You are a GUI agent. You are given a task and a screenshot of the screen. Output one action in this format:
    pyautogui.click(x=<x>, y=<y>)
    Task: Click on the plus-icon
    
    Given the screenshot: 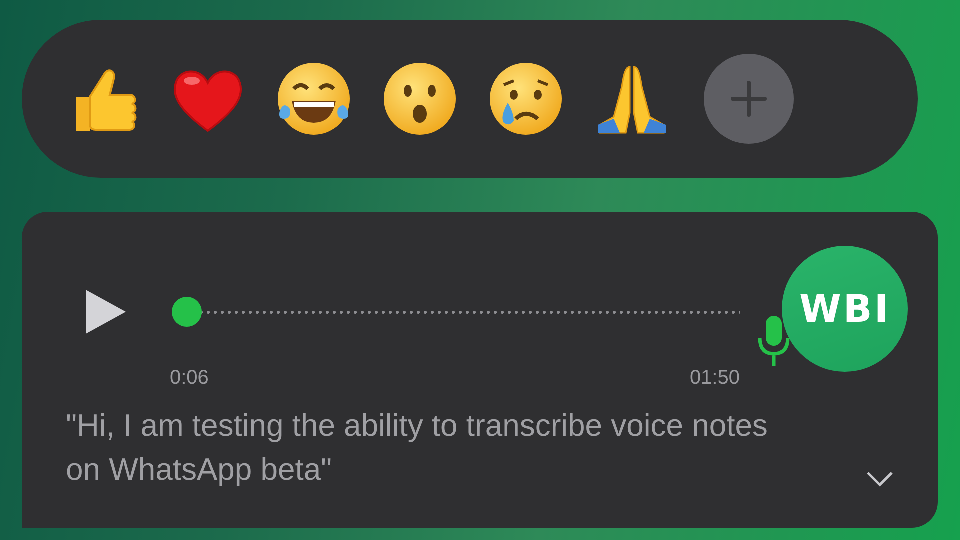 What is the action you would take?
    pyautogui.click(x=749, y=99)
    